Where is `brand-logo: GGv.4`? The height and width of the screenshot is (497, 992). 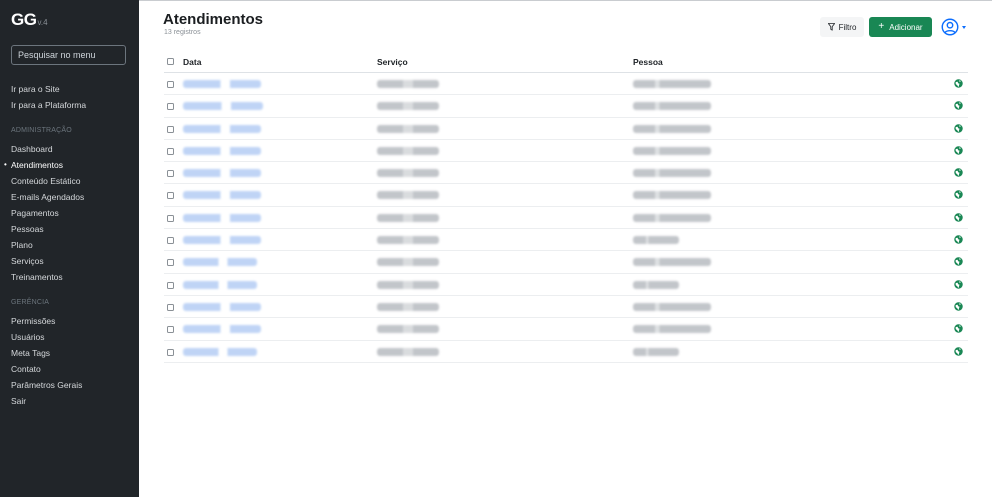
brand-logo: GGv.4 is located at coordinates (29, 20).